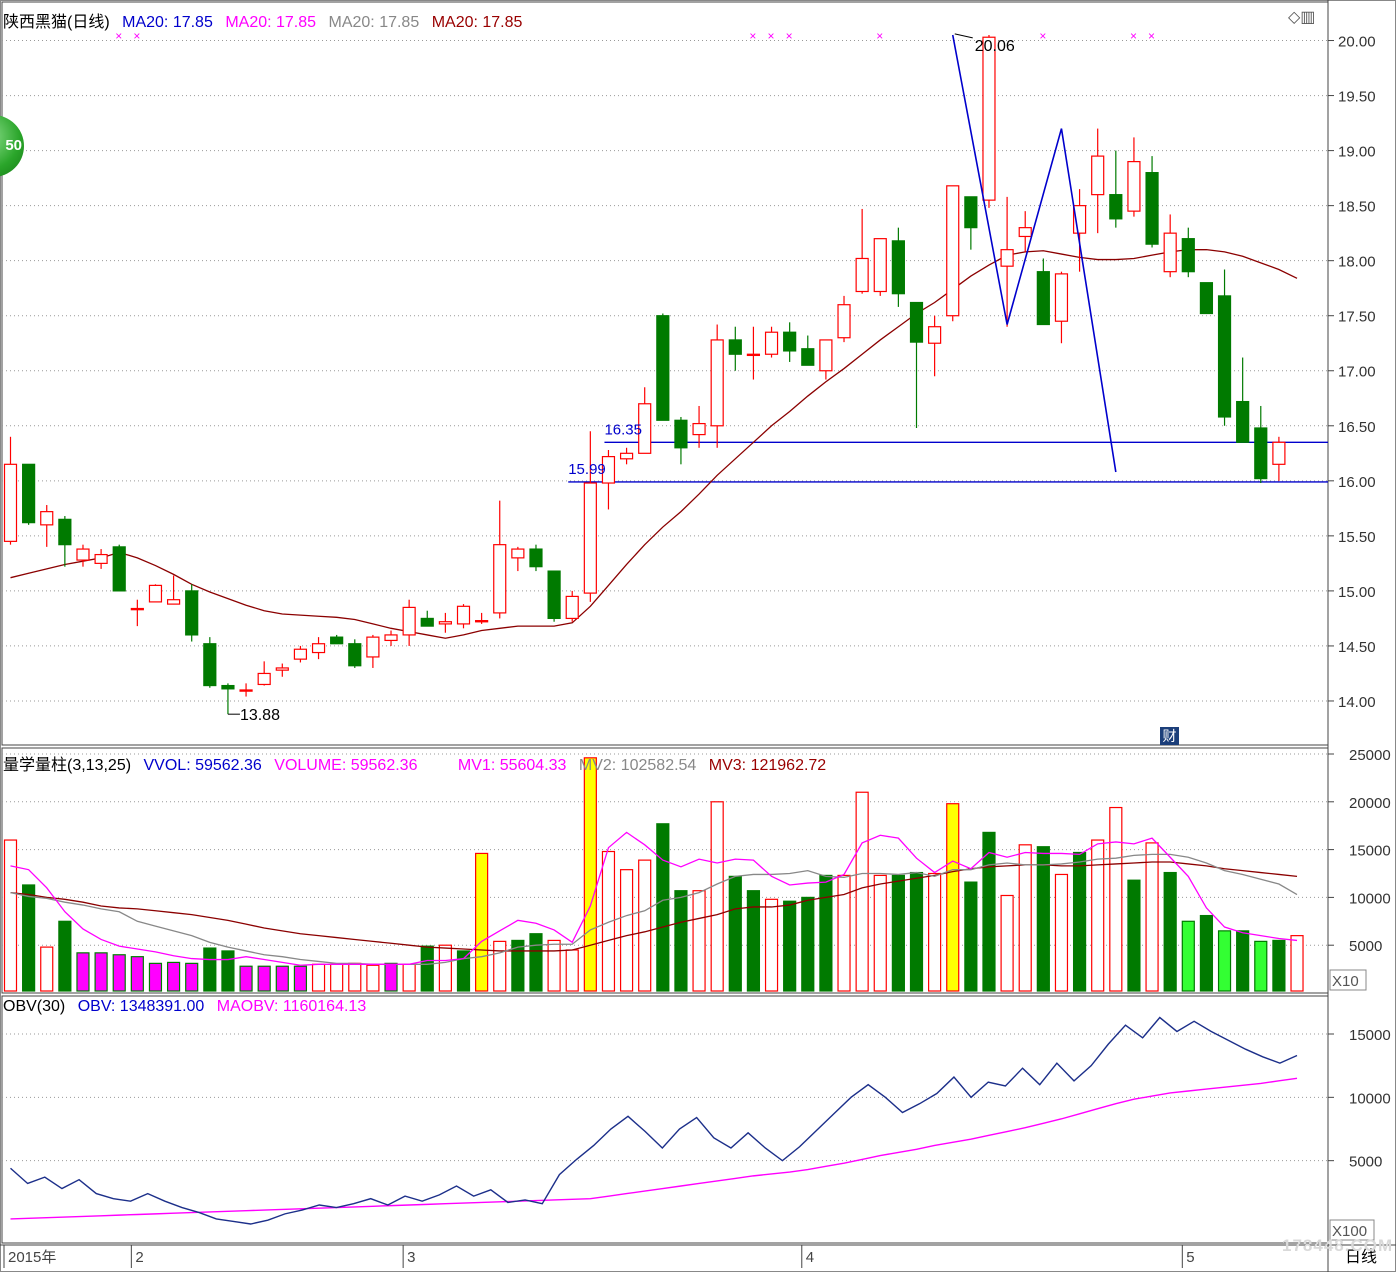  What do you see at coordinates (1370, 1098) in the screenshot?
I see `y-tick-label: 10000` at bounding box center [1370, 1098].